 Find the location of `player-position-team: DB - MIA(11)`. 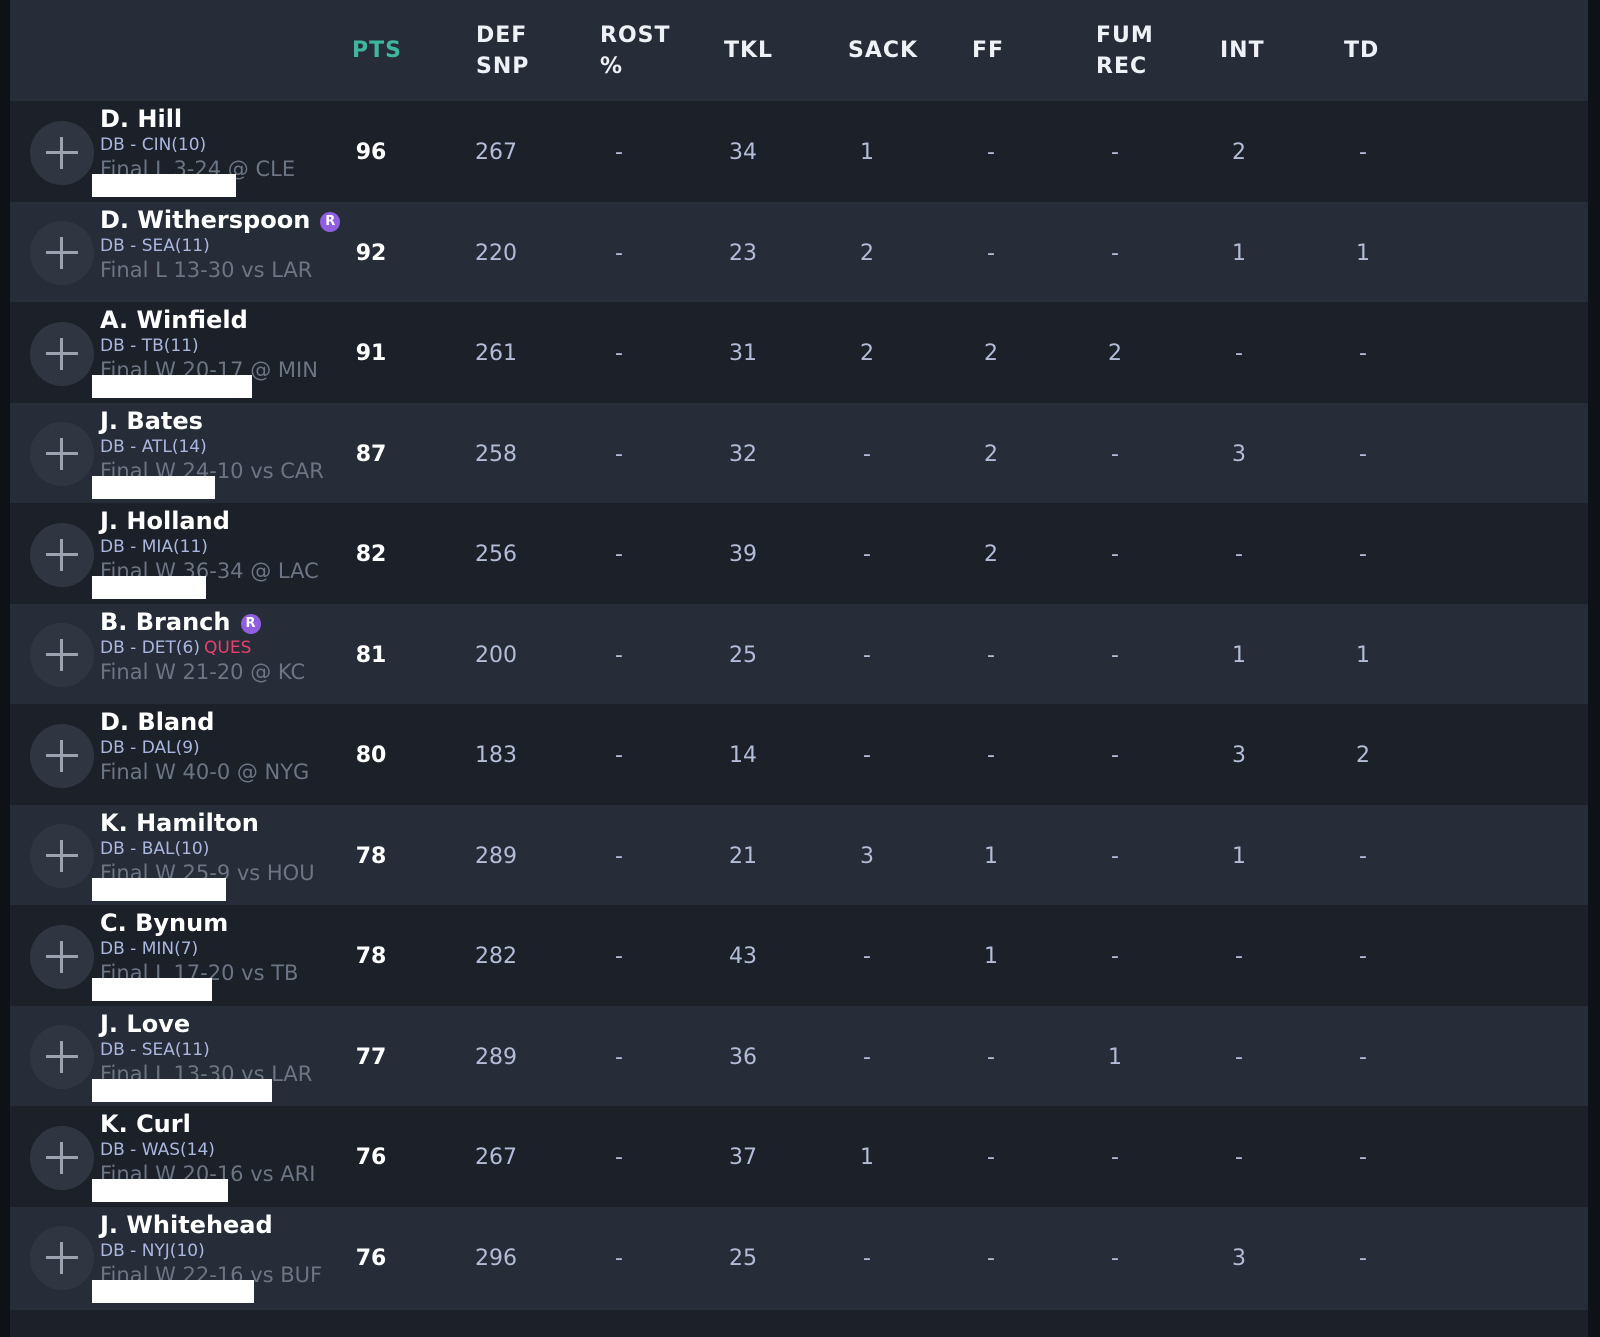

player-position-team: DB - MIA(11) is located at coordinates (154, 547).